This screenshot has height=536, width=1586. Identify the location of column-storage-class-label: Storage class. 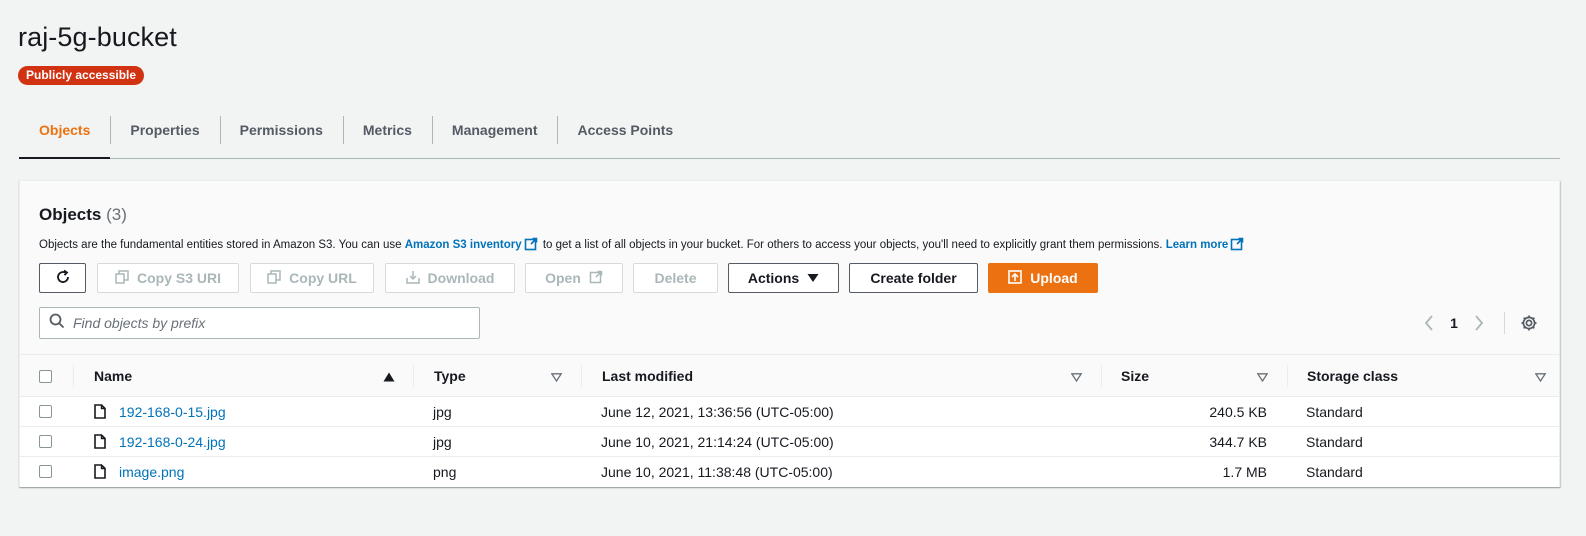
(1353, 376).